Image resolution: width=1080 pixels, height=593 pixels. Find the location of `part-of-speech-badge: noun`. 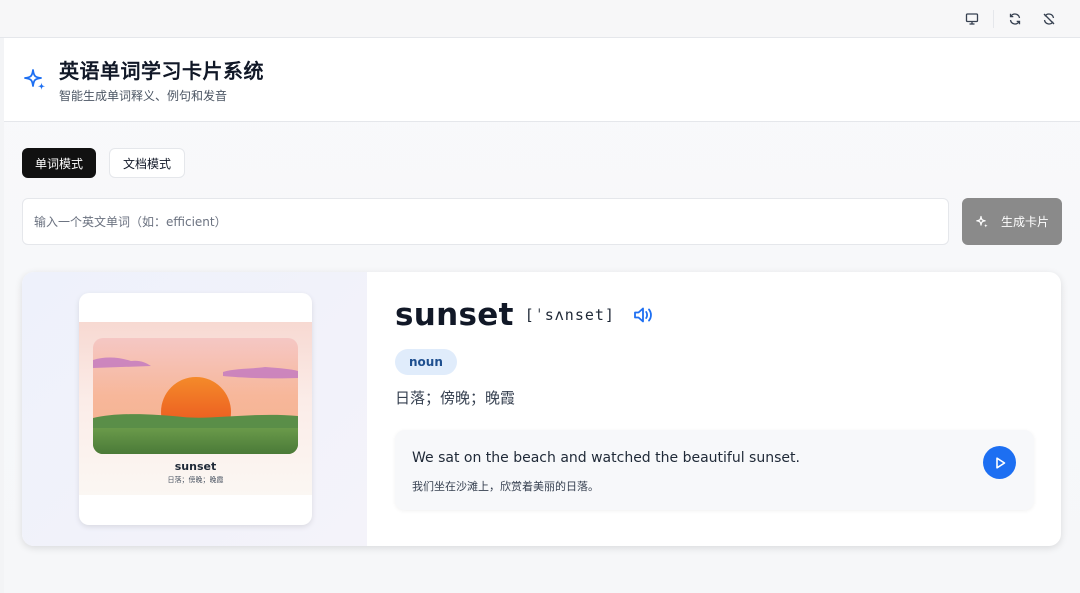

part-of-speech-badge: noun is located at coordinates (426, 362).